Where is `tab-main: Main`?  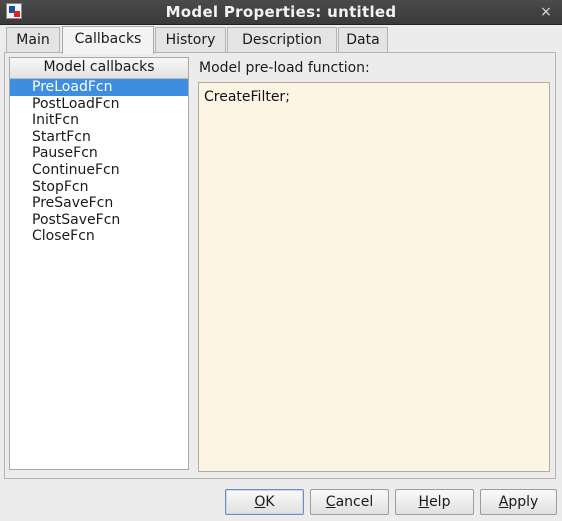 tab-main: Main is located at coordinates (33, 40).